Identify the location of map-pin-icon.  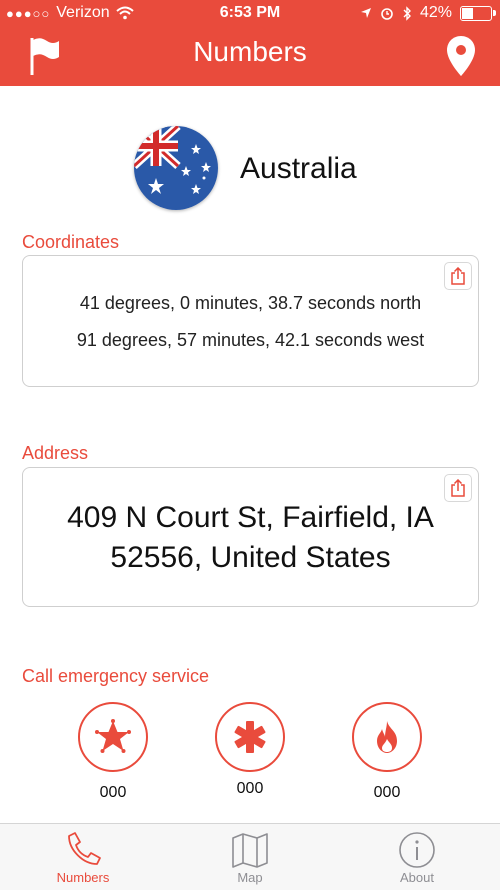
(461, 56).